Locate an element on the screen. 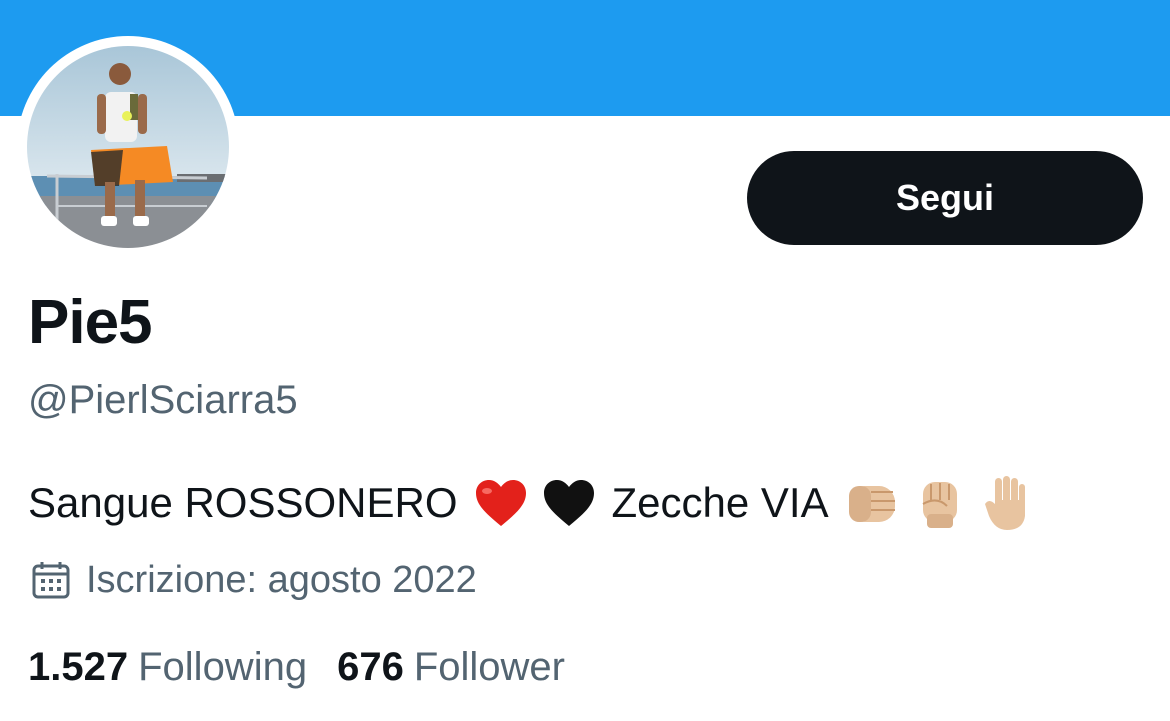  bio-text-1: Sangue ROSSONERO is located at coordinates (243, 502).